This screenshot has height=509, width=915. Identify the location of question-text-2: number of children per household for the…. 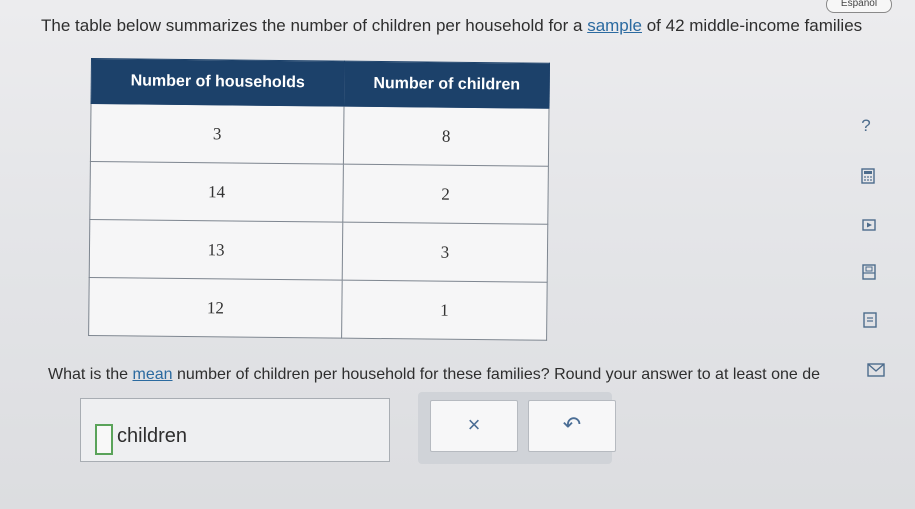
(496, 374).